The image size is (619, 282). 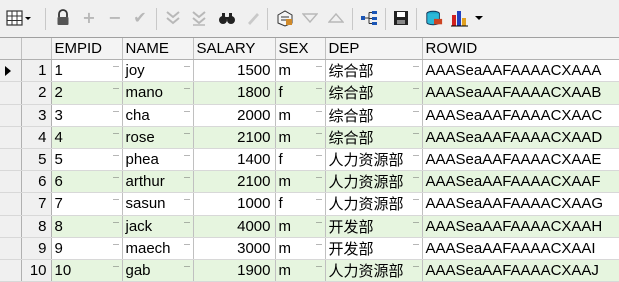 I want to click on cell-empid: 9 ···, so click(x=87, y=248).